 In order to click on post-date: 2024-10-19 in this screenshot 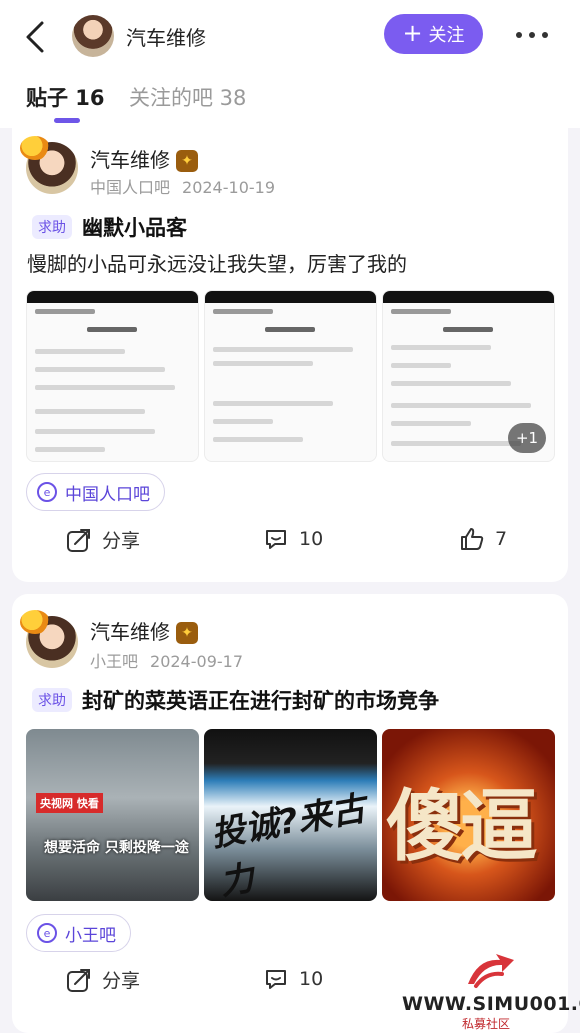, I will do `click(228, 187)`.